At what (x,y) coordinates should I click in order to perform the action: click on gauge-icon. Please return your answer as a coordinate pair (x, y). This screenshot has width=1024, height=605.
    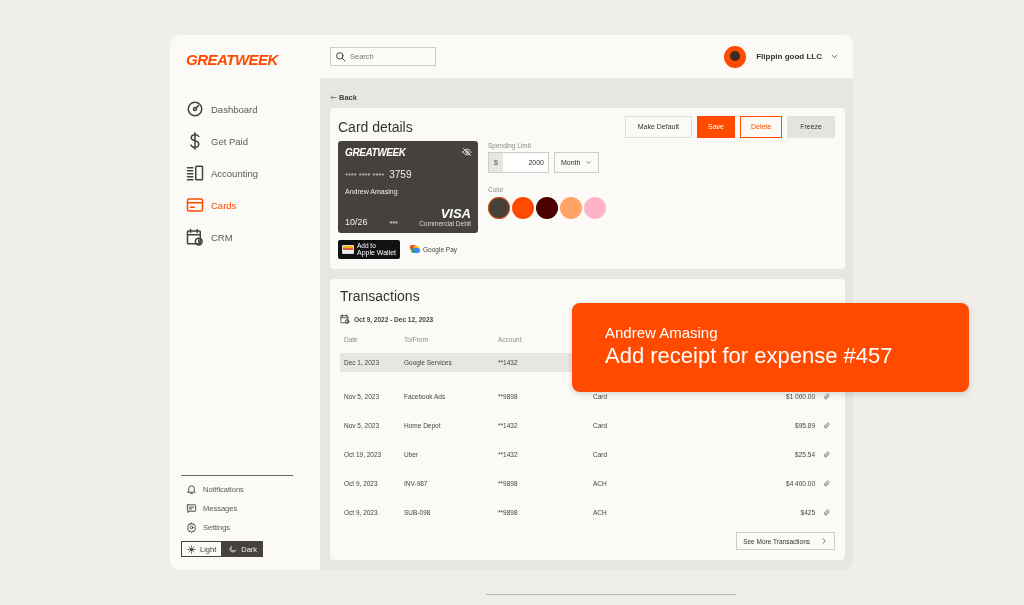
    Looking at the image, I should click on (195, 109).